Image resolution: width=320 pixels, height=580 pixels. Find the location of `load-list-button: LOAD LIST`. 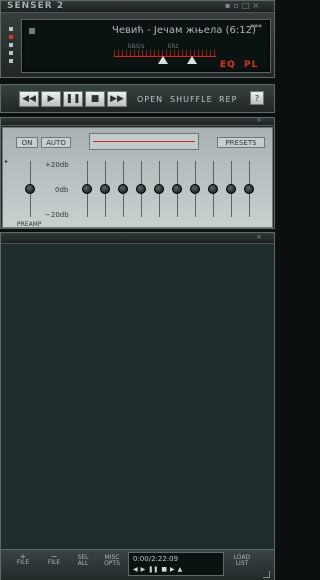

load-list-button: LOAD LIST is located at coordinates (242, 561).